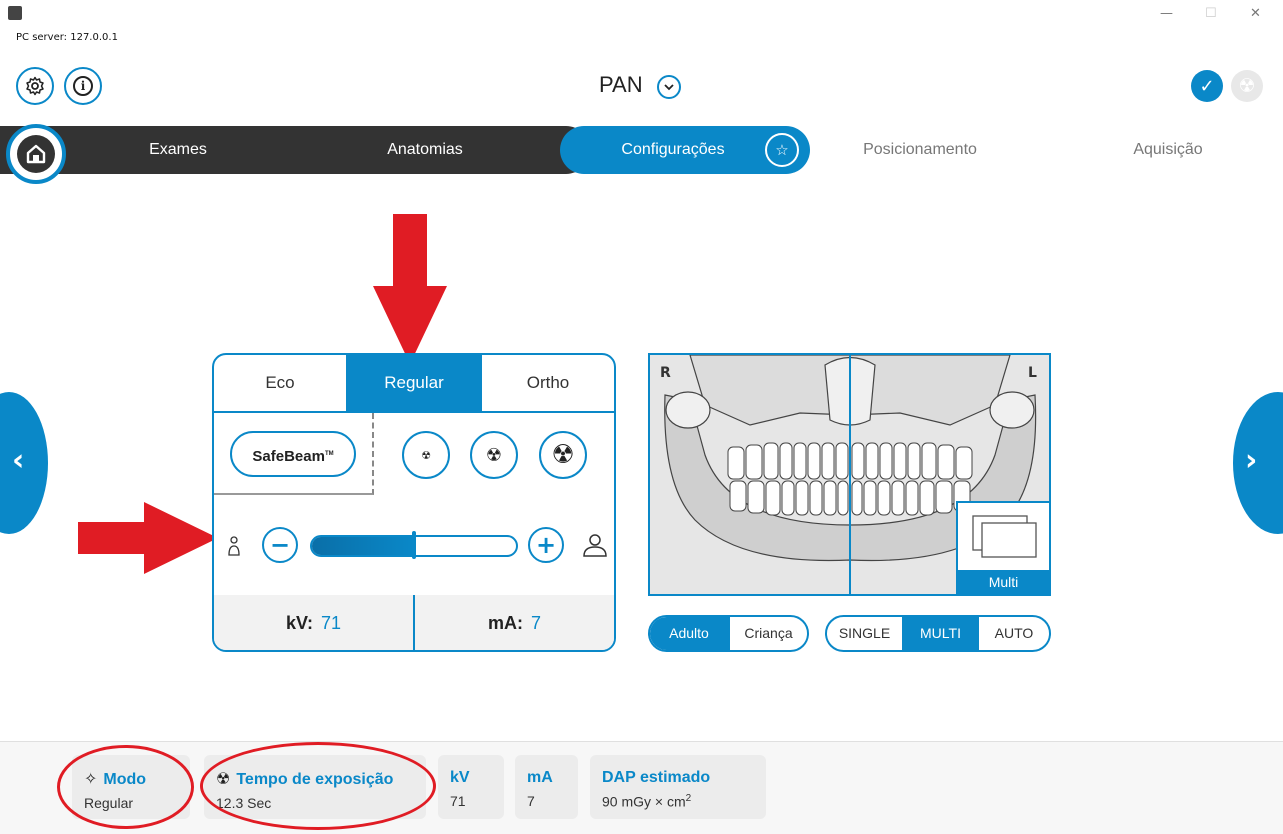 The image size is (1283, 834). I want to click on ma-value: 7, so click(535, 623).